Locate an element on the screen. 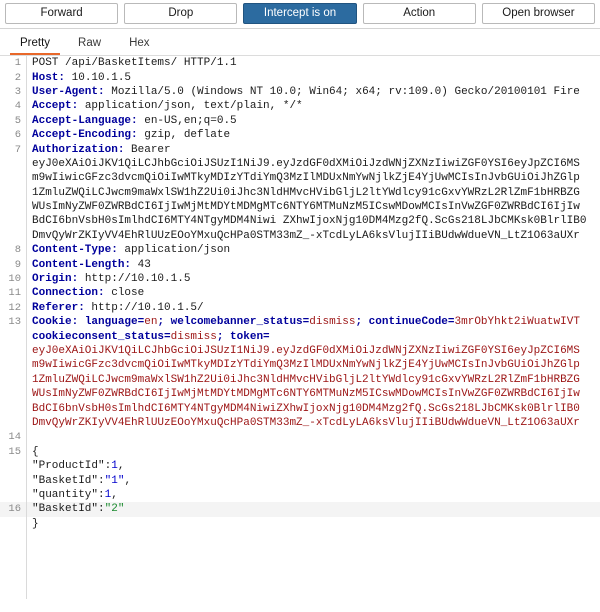  line-number: 10 is located at coordinates (14, 279).